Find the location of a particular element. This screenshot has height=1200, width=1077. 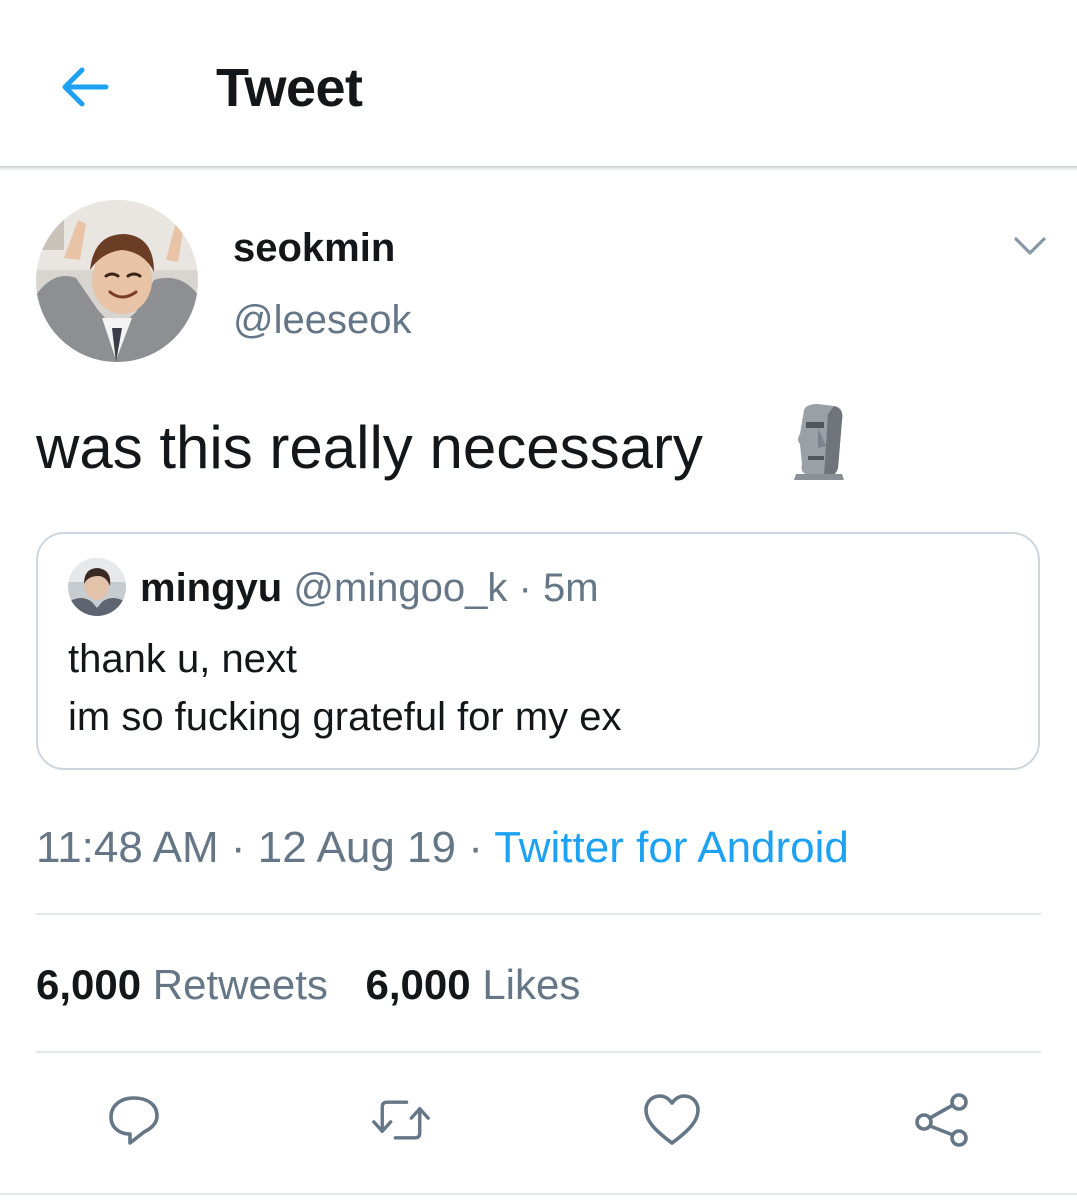

tweet-date: 12 Aug 19 is located at coordinates (356, 847).